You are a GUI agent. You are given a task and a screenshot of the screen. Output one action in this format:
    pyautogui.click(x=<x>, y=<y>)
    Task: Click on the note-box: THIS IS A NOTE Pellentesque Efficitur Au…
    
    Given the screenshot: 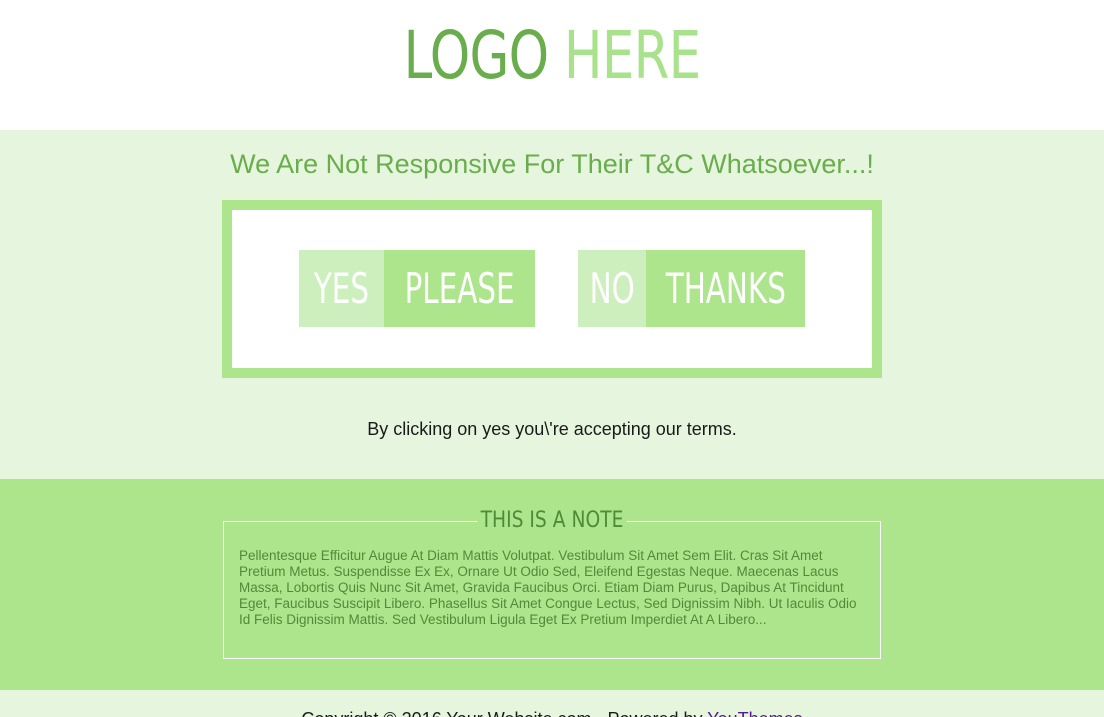 What is the action you would take?
    pyautogui.click(x=552, y=583)
    